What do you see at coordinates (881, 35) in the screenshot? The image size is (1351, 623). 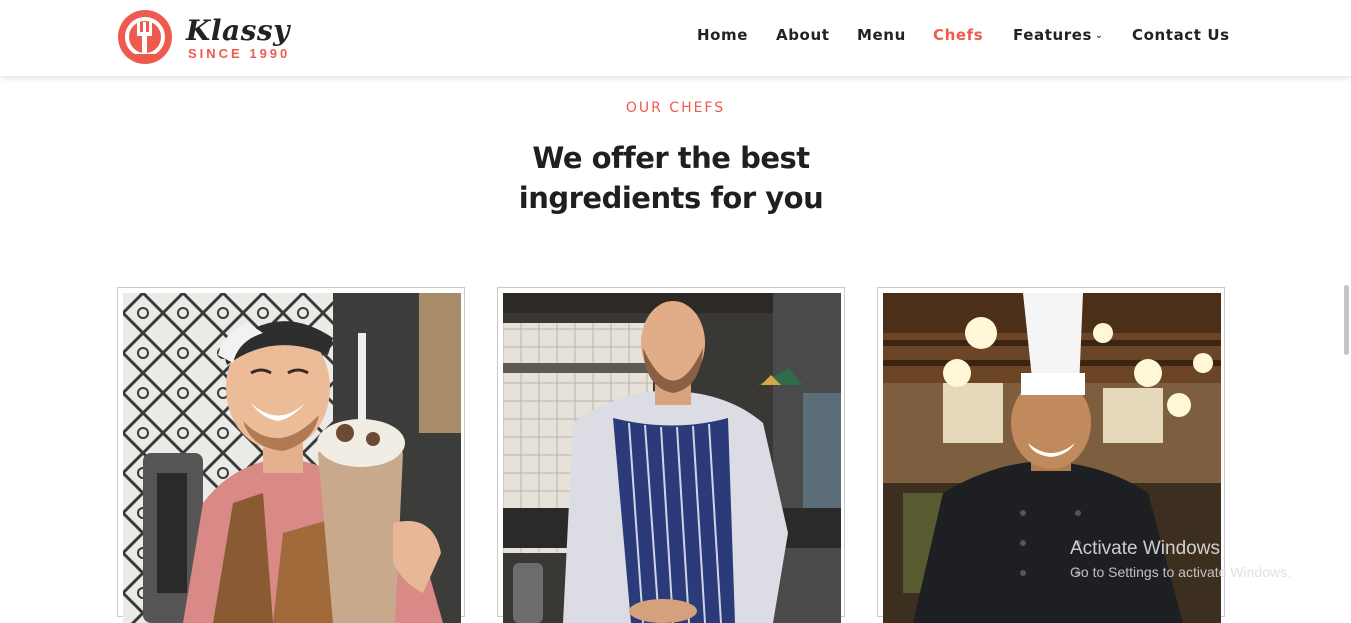 I see `nav-menu: Menu` at bounding box center [881, 35].